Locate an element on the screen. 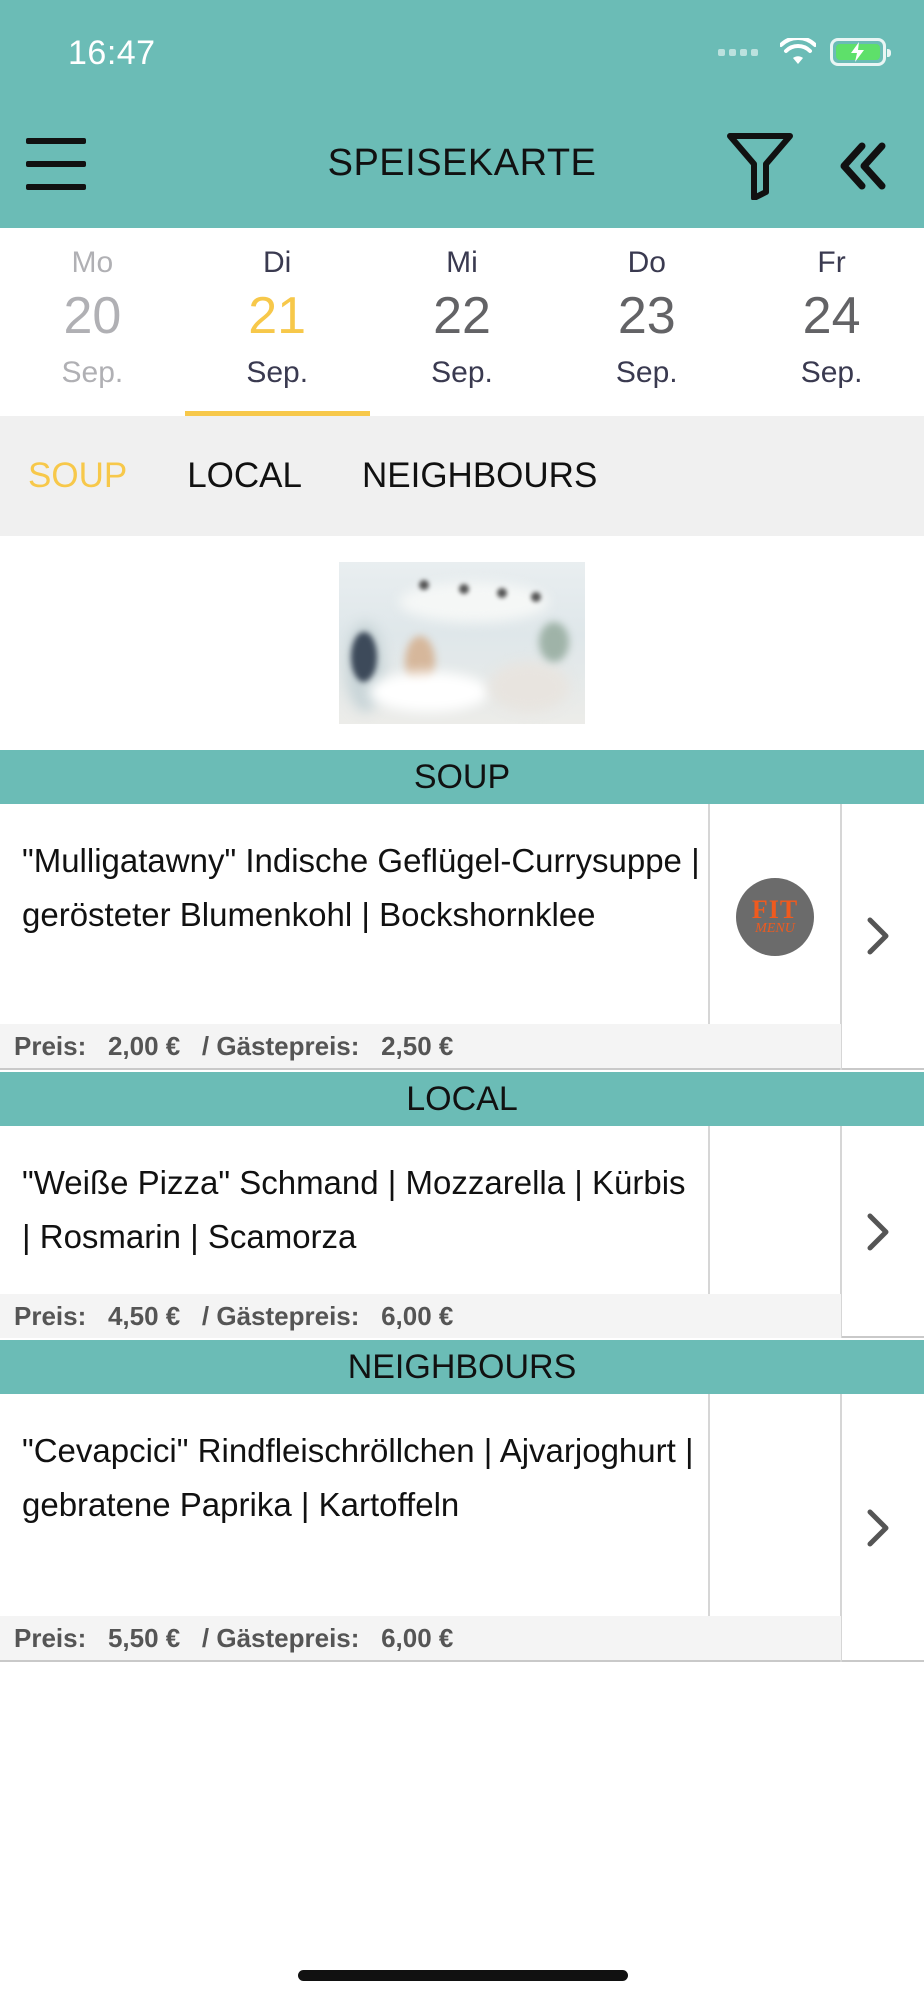  fit-menu-badge: FIT MENU is located at coordinates (775, 917).